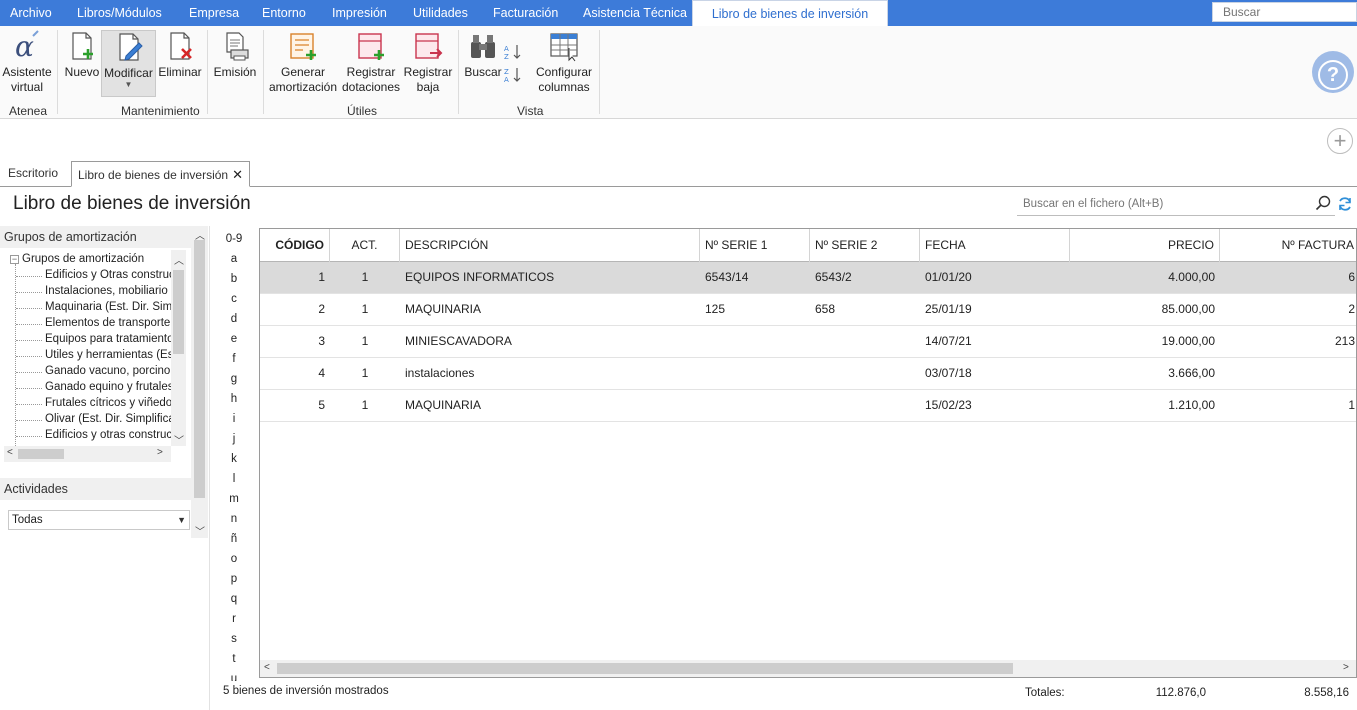 The width and height of the screenshot is (1357, 710). I want to click on scroll-up-icon: ︿, so click(179, 259).